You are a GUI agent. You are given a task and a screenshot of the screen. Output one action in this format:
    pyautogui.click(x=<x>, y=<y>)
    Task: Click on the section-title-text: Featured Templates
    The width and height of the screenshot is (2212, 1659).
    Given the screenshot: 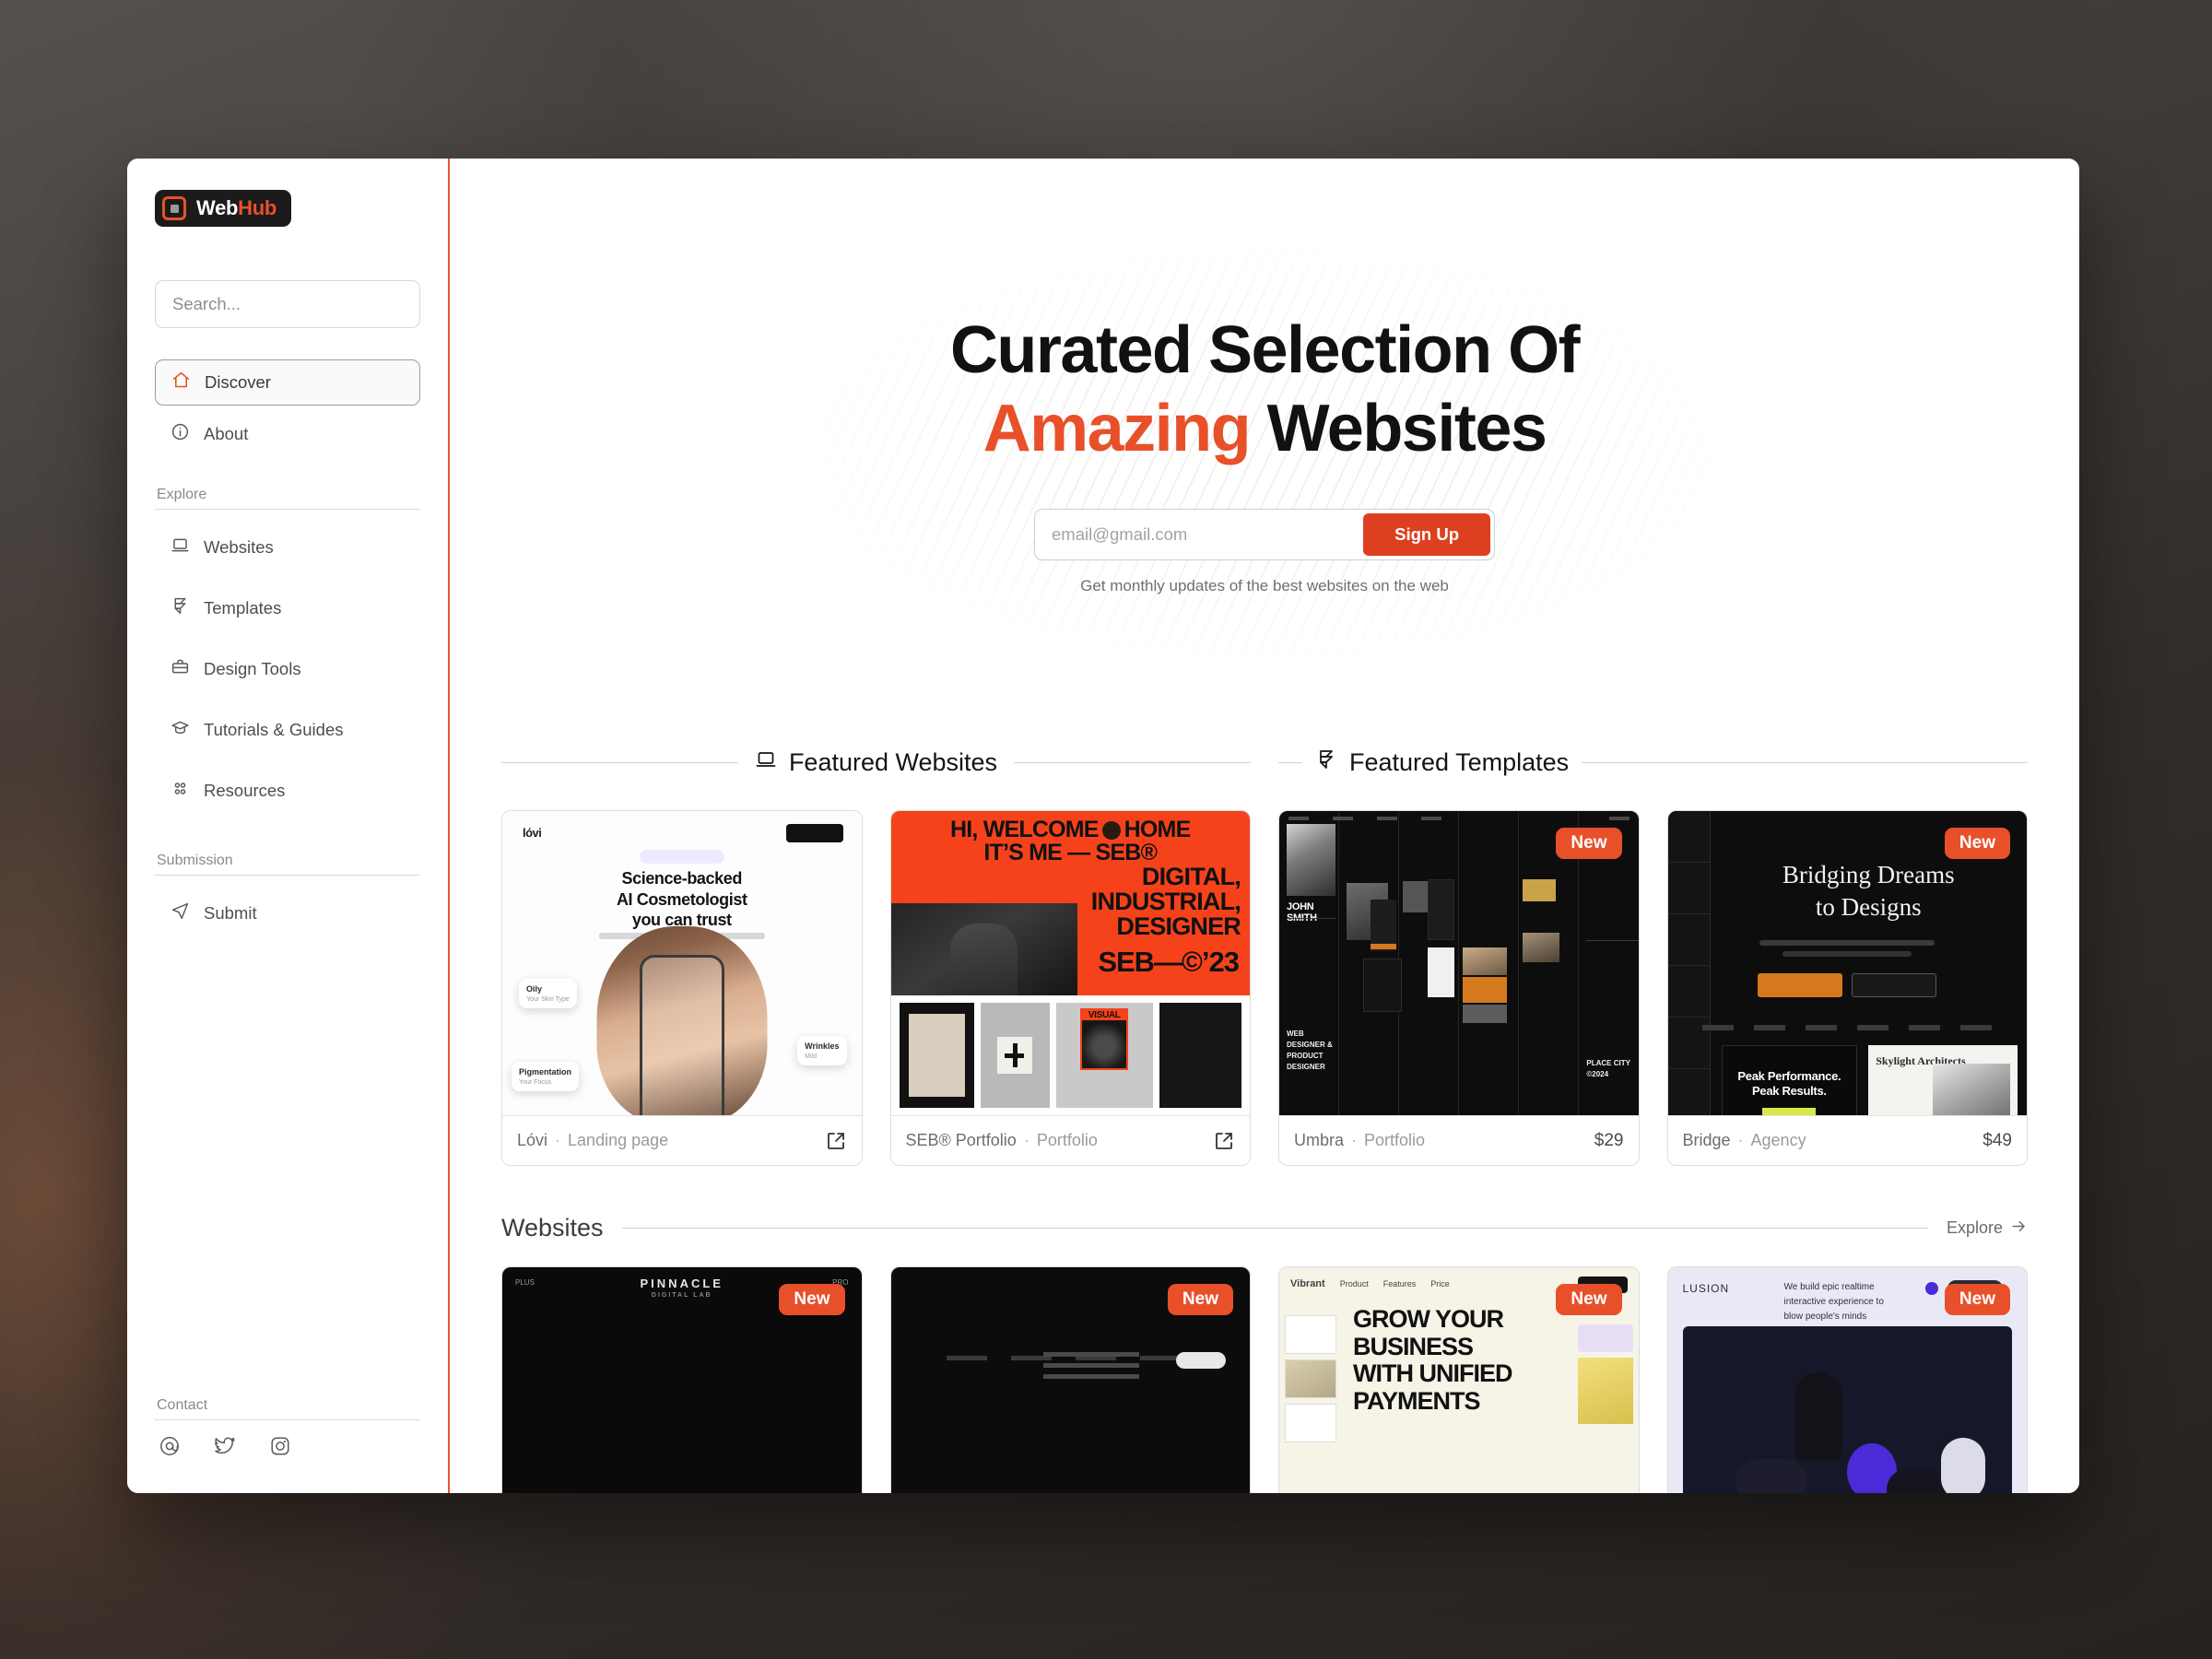 What is the action you would take?
    pyautogui.click(x=1459, y=762)
    